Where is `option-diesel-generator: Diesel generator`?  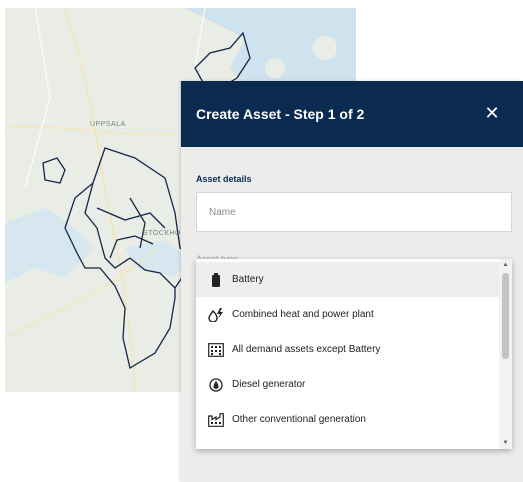
option-diesel-generator: Diesel generator is located at coordinates (347, 384).